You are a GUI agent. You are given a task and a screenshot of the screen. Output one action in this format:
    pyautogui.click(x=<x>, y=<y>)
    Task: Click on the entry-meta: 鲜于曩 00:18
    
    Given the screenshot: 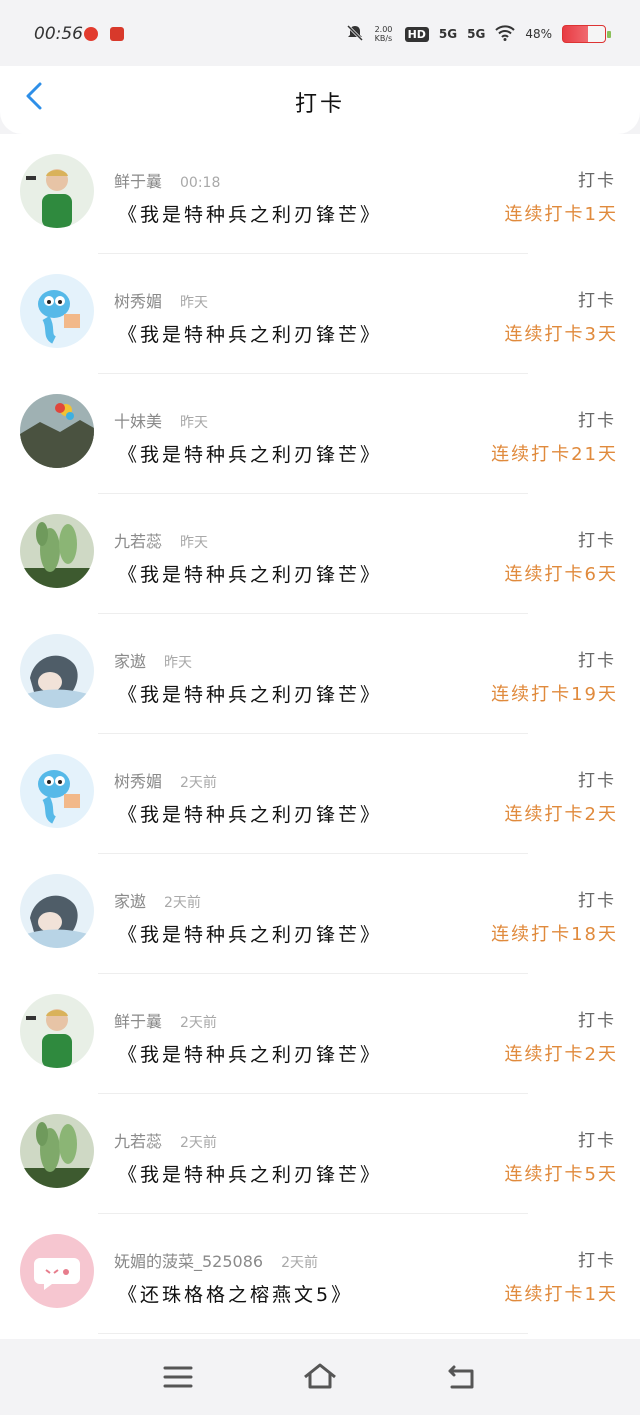 What is the action you would take?
    pyautogui.click(x=167, y=180)
    